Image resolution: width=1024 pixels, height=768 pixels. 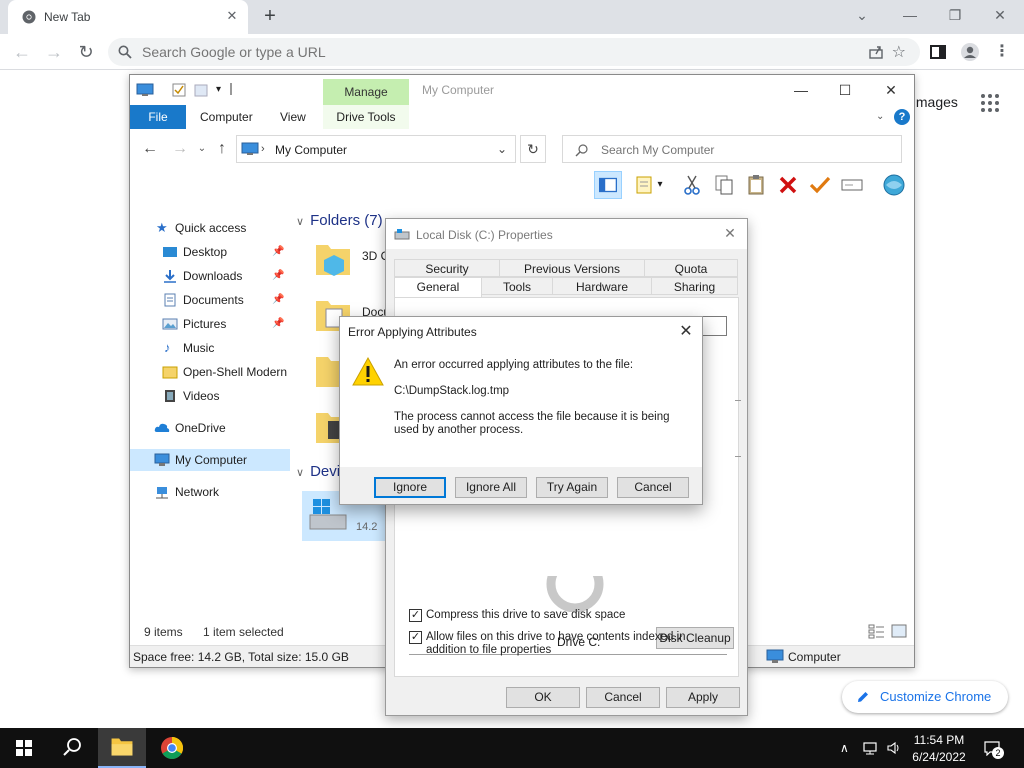 What do you see at coordinates (201, 90) in the screenshot?
I see `new-folder-icon` at bounding box center [201, 90].